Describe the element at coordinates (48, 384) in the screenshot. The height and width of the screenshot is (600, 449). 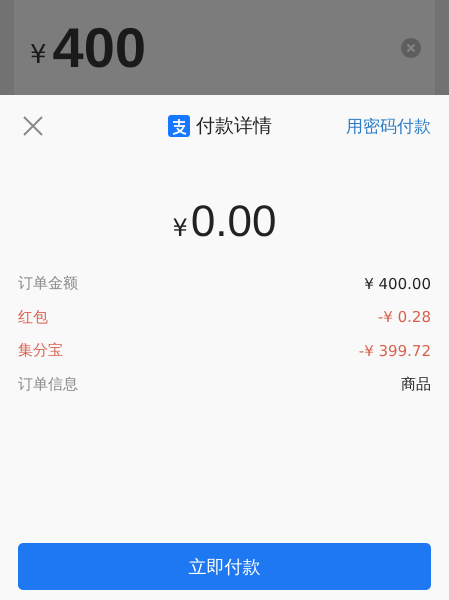
I see `row-label: 订单信息` at that location.